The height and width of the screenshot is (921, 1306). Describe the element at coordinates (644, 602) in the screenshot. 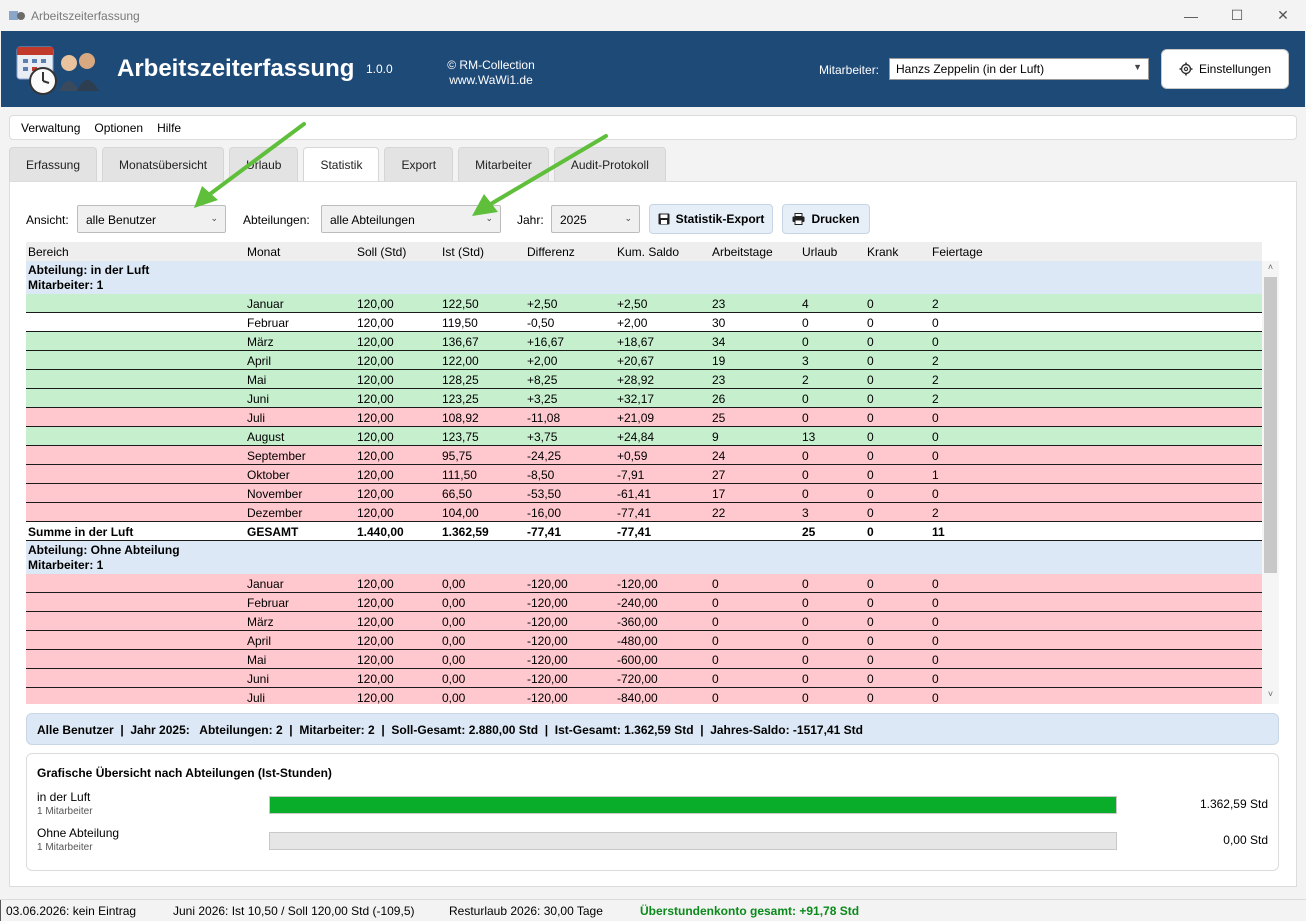

I see `table-row: Februar 120,00 0,00 -120,00 -240,00 0 0 0 0` at that location.